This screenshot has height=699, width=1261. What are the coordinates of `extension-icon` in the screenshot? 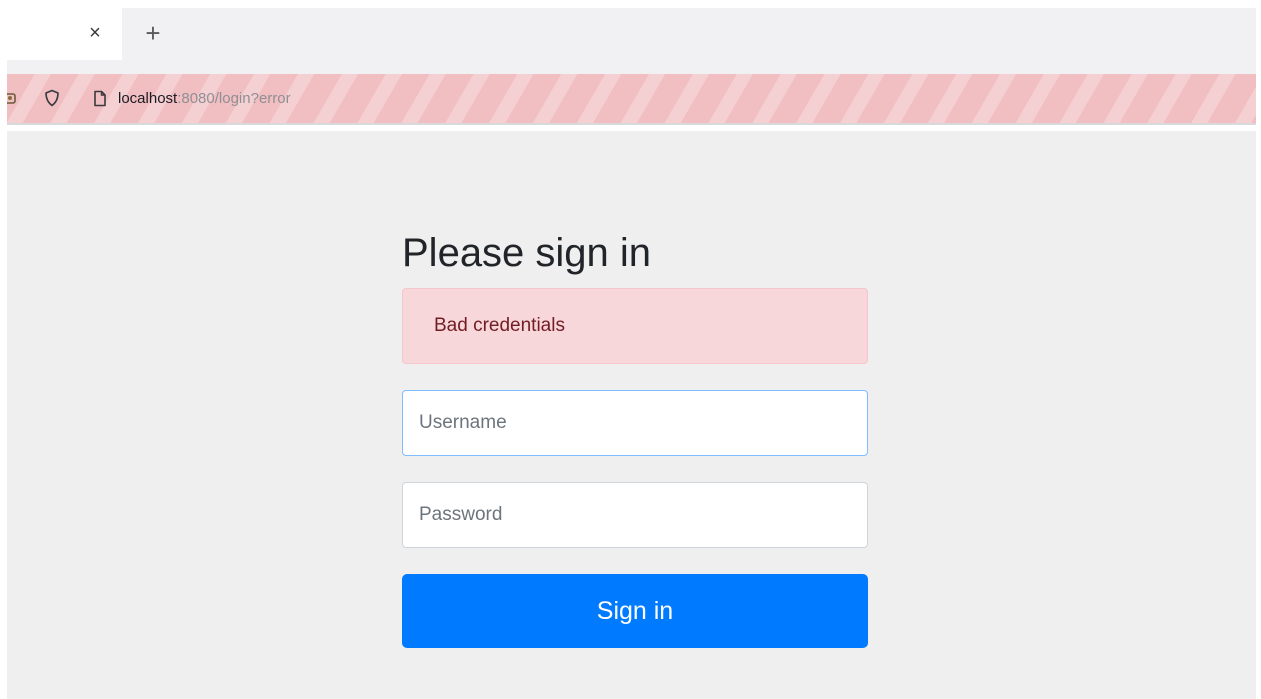 It's located at (13, 98).